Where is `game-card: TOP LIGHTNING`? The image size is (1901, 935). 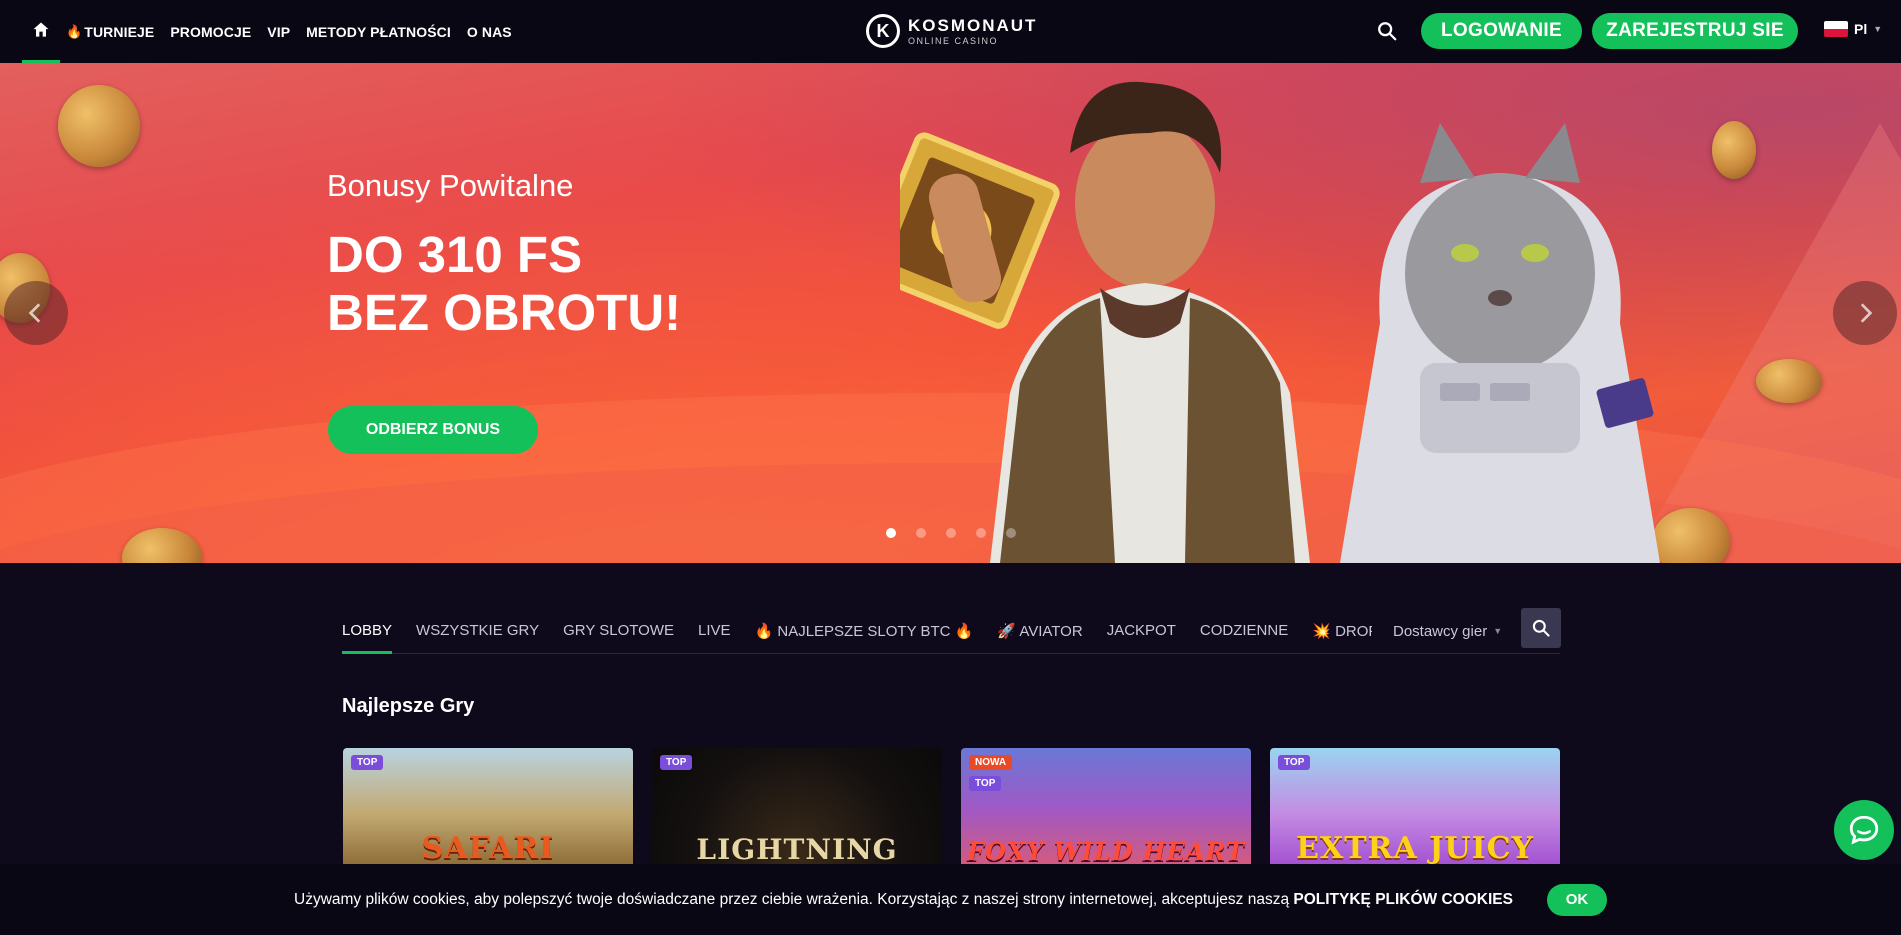 game-card: TOP LIGHTNING is located at coordinates (797, 808).